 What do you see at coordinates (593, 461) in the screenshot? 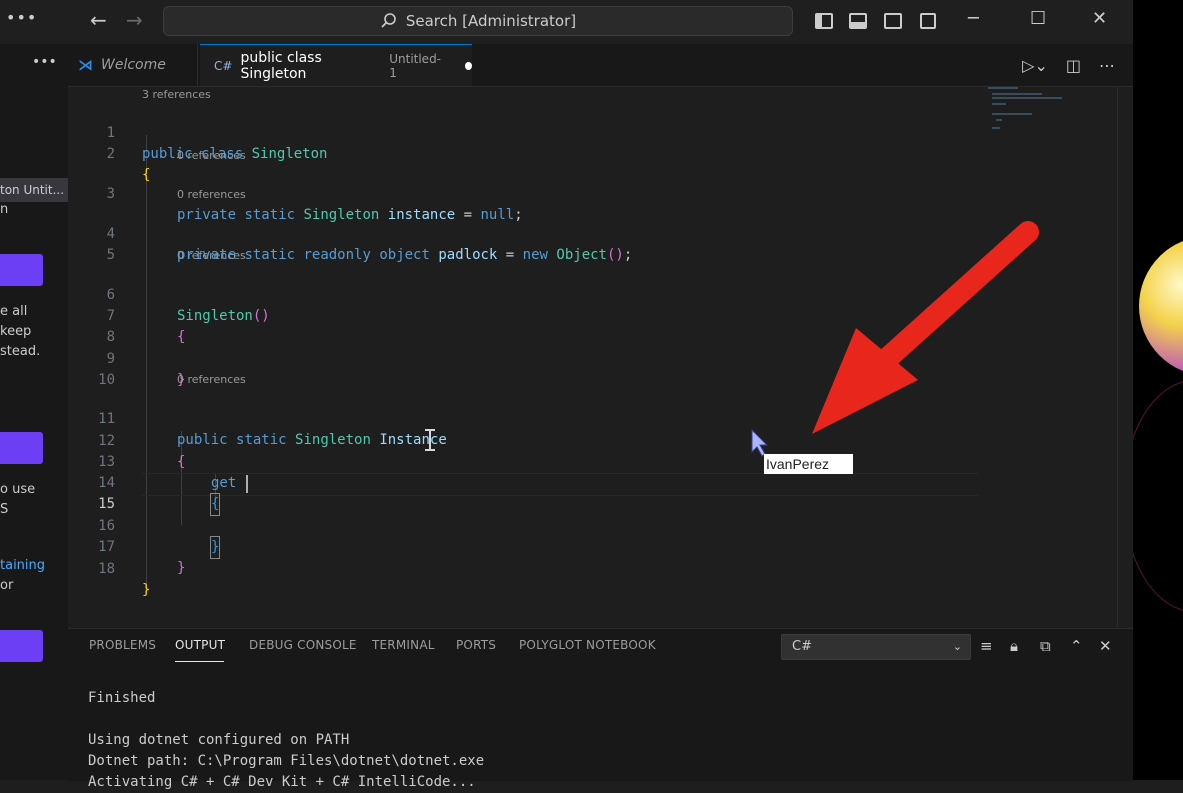
I see `code-line: 13 get` at bounding box center [593, 461].